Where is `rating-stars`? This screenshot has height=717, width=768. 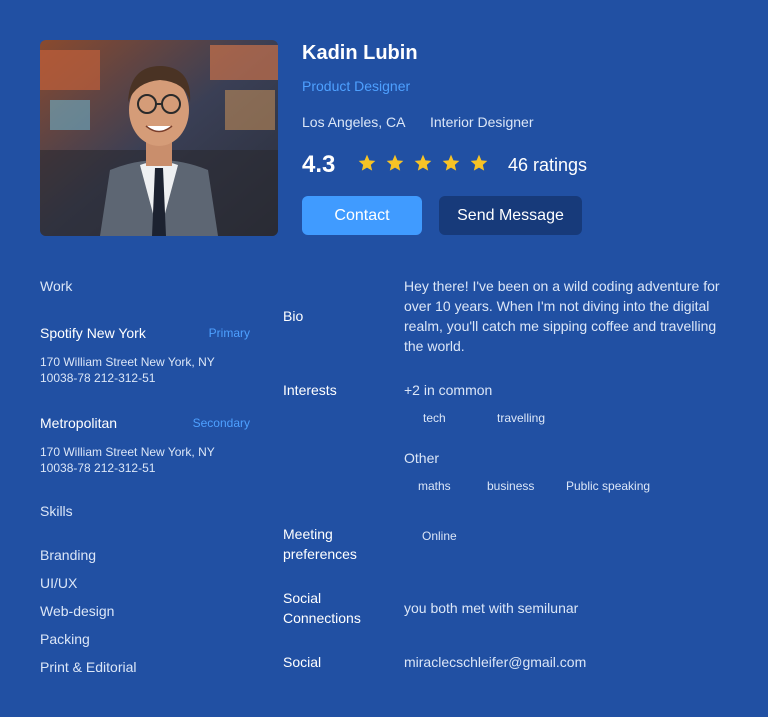
rating-stars is located at coordinates (423, 163).